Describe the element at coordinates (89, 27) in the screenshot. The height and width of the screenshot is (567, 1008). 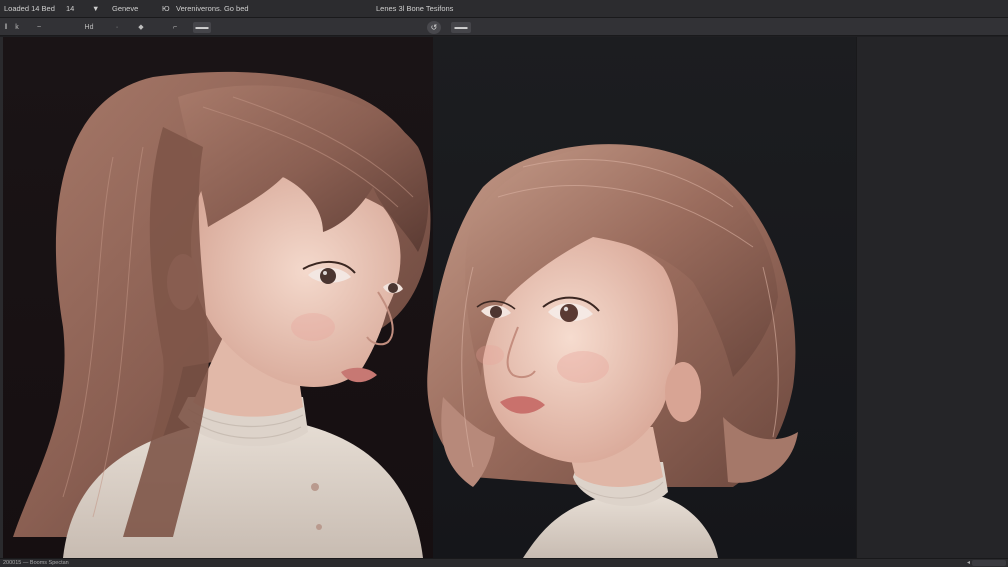
I see `hd-tool-icon: Hd` at that location.